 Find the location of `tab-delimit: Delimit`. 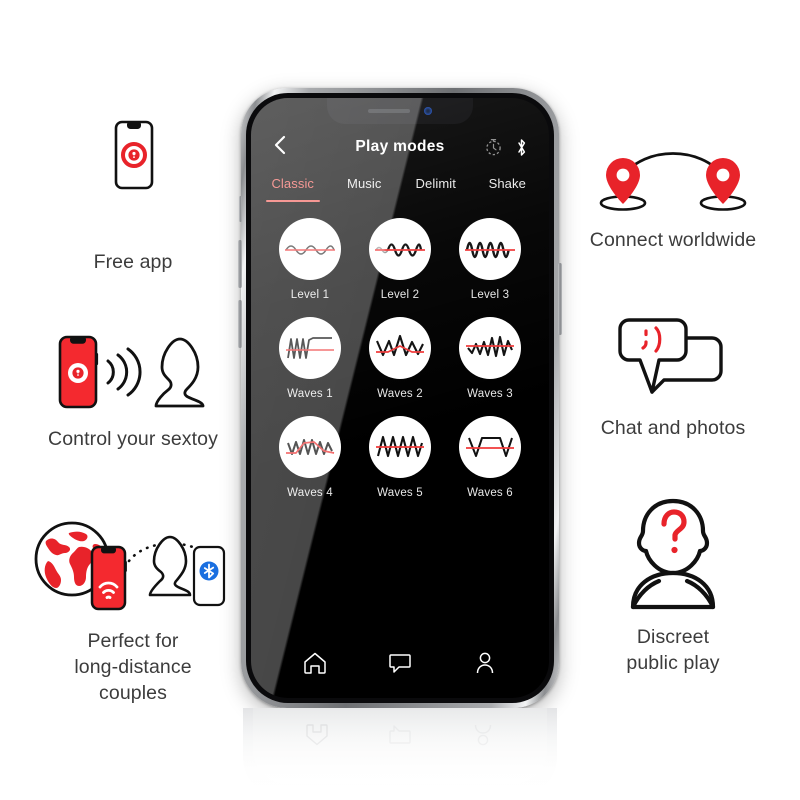

tab-delimit: Delimit is located at coordinates (436, 183).